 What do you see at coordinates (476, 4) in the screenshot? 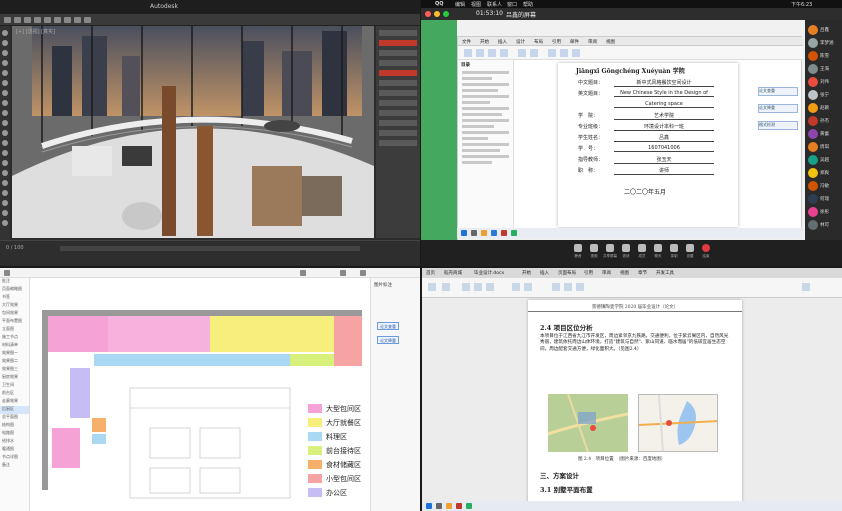
I see `mac-menu-item: 视图` at bounding box center [476, 4].